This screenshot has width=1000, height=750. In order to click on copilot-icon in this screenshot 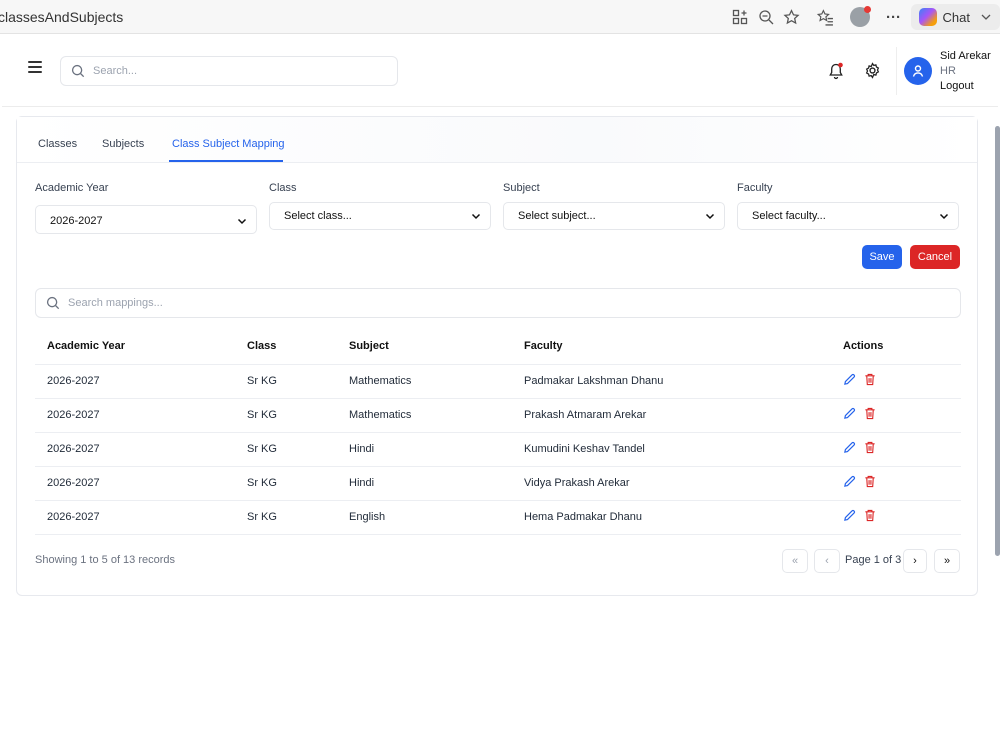, I will do `click(927, 17)`.